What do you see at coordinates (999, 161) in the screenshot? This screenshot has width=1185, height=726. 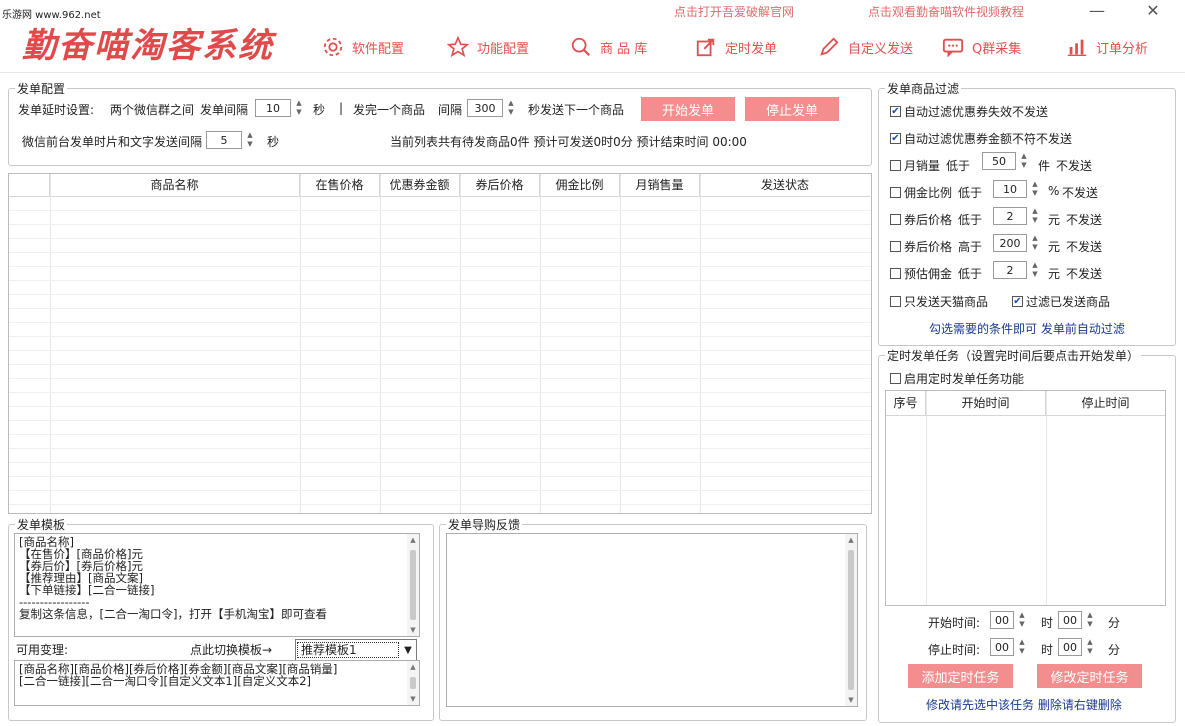 I see `filter-value-input: 50` at bounding box center [999, 161].